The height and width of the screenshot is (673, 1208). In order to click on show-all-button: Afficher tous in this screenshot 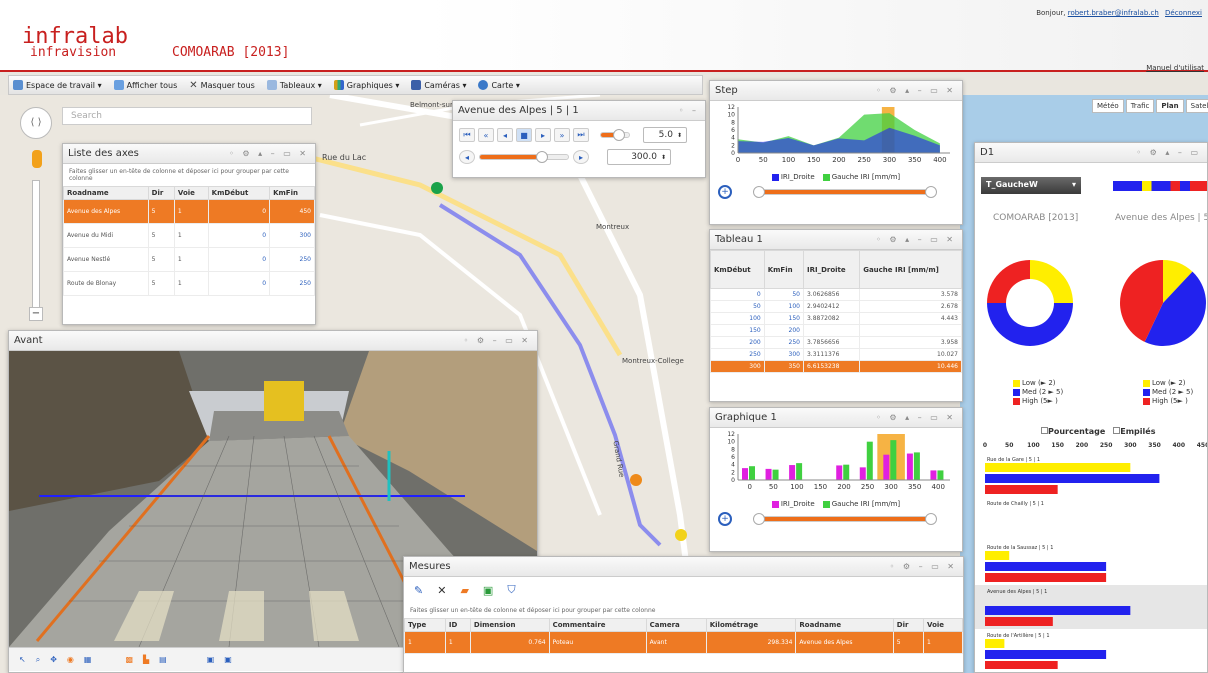, I will do `click(145, 85)`.